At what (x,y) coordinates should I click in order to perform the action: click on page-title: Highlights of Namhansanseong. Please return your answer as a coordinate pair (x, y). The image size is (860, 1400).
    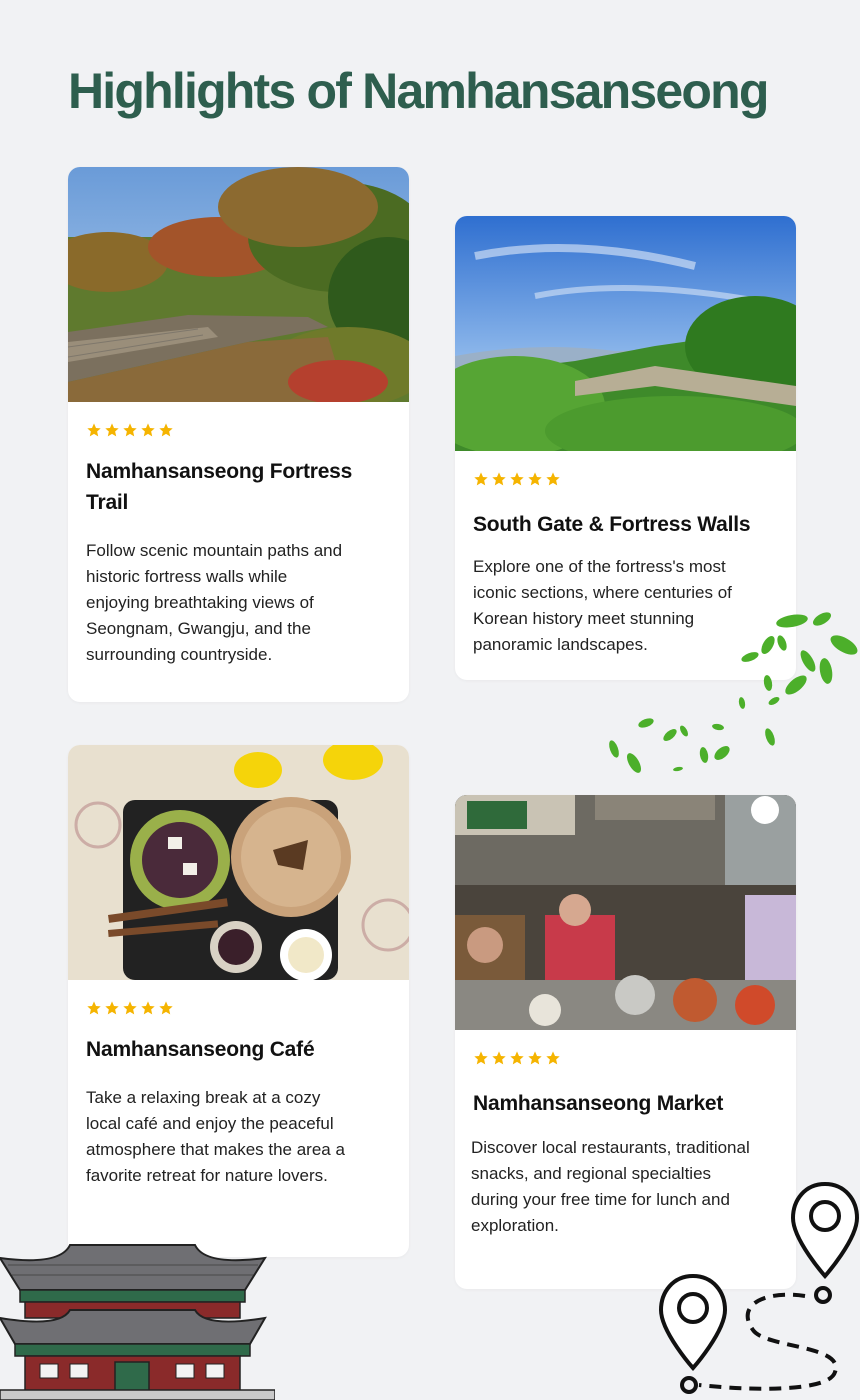
    Looking at the image, I should click on (418, 91).